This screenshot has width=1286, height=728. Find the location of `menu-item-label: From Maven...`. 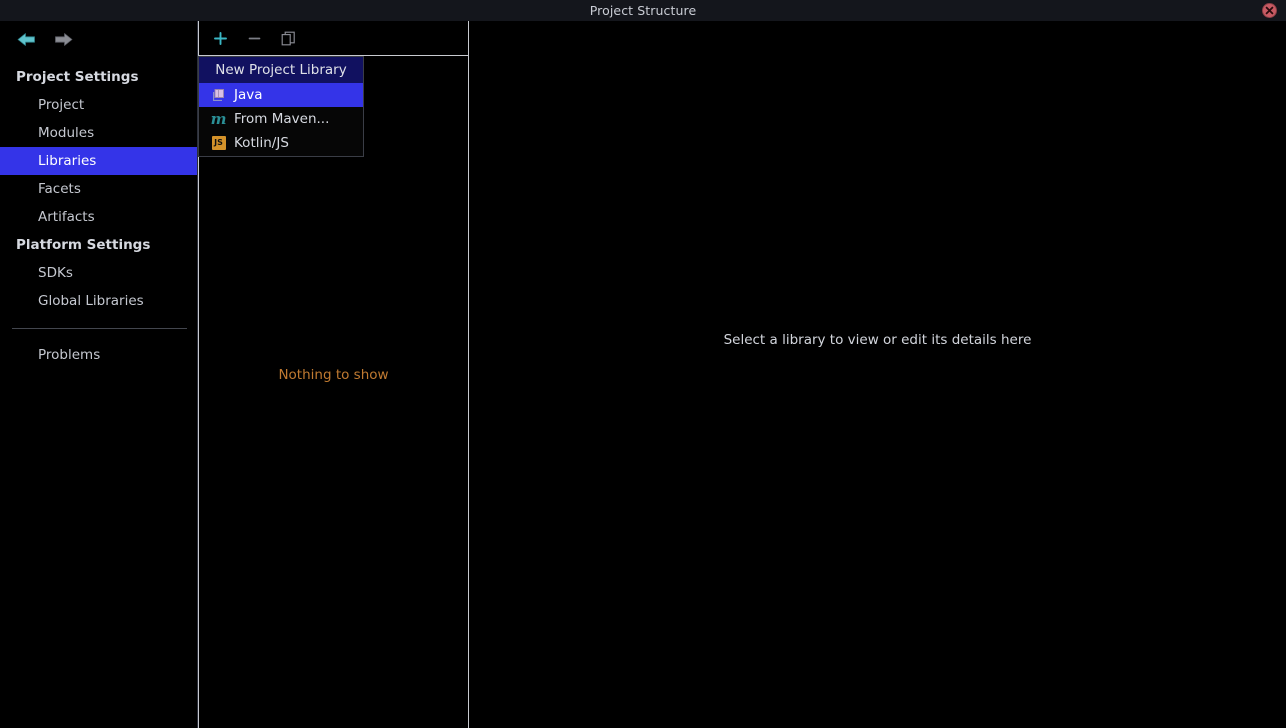

menu-item-label: From Maven... is located at coordinates (282, 119).